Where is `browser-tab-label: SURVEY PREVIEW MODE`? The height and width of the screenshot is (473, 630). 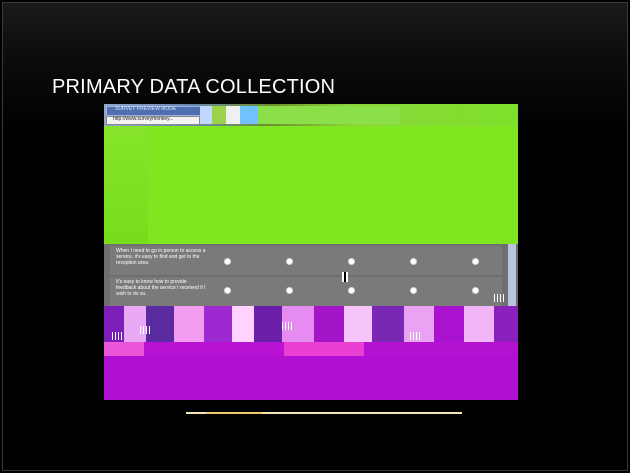
browser-tab-label: SURVEY PREVIEW MODE is located at coordinates (146, 109).